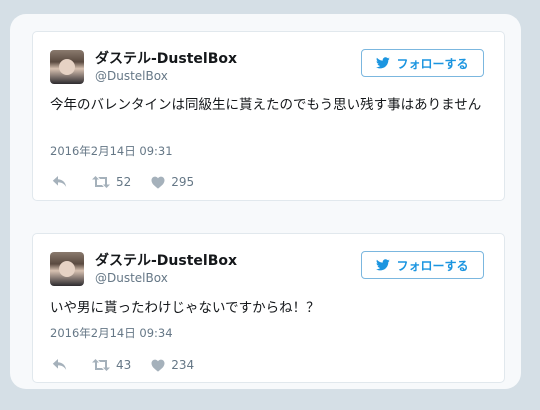  I want to click on like-button: 234, so click(172, 365).